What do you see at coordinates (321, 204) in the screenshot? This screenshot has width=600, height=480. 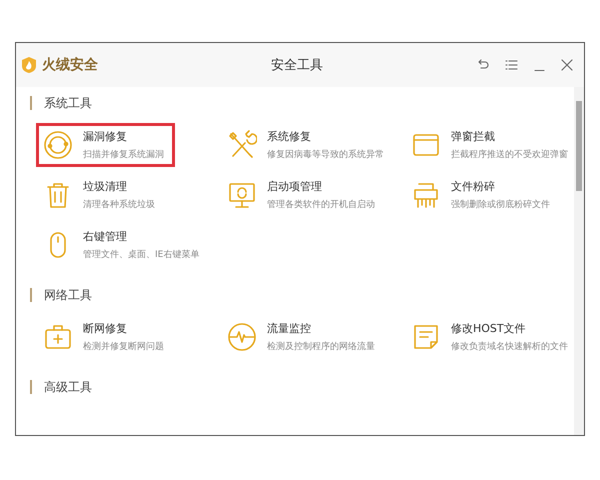 I see `tool-description: 管理各类软件的开机自启动` at bounding box center [321, 204].